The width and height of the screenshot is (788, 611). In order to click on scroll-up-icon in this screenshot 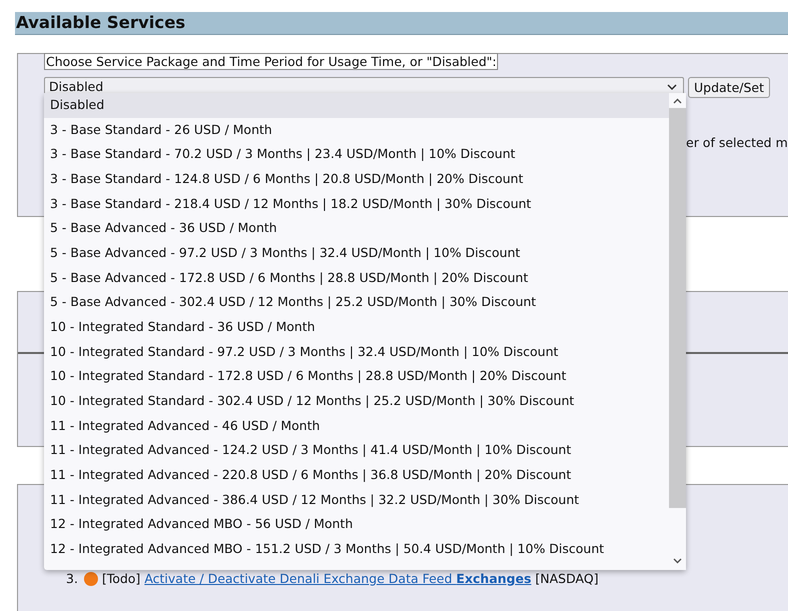, I will do `click(677, 101)`.